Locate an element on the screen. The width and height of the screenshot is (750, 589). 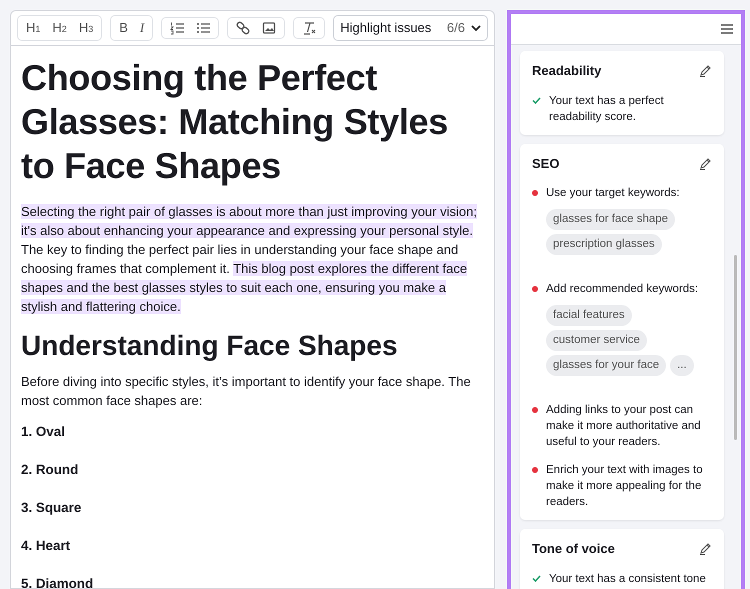
section-title: SEO is located at coordinates (546, 163).